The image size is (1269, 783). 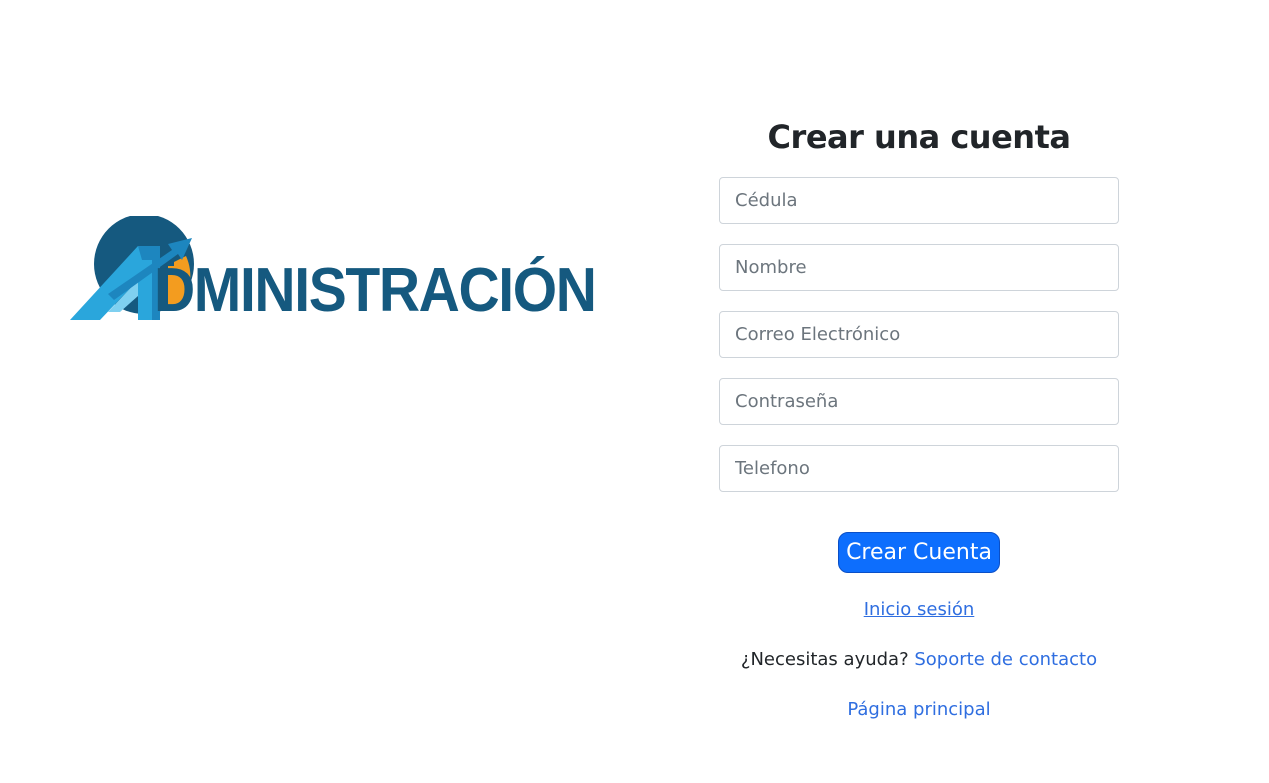 I want to click on home-link-row: Página principal, so click(x=919, y=710).